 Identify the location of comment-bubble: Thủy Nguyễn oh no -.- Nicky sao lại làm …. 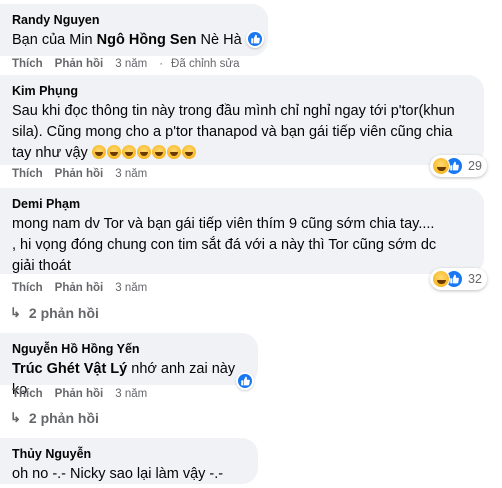
(129, 461).